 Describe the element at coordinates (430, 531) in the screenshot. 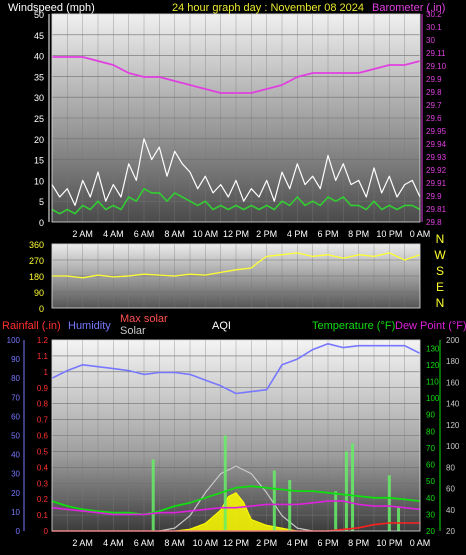

I see `temperature-tick-label: 20` at that location.